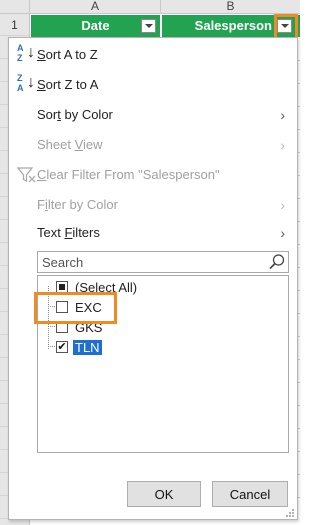  Describe the element at coordinates (75, 308) in the screenshot. I see `highlight-tln-item` at that location.